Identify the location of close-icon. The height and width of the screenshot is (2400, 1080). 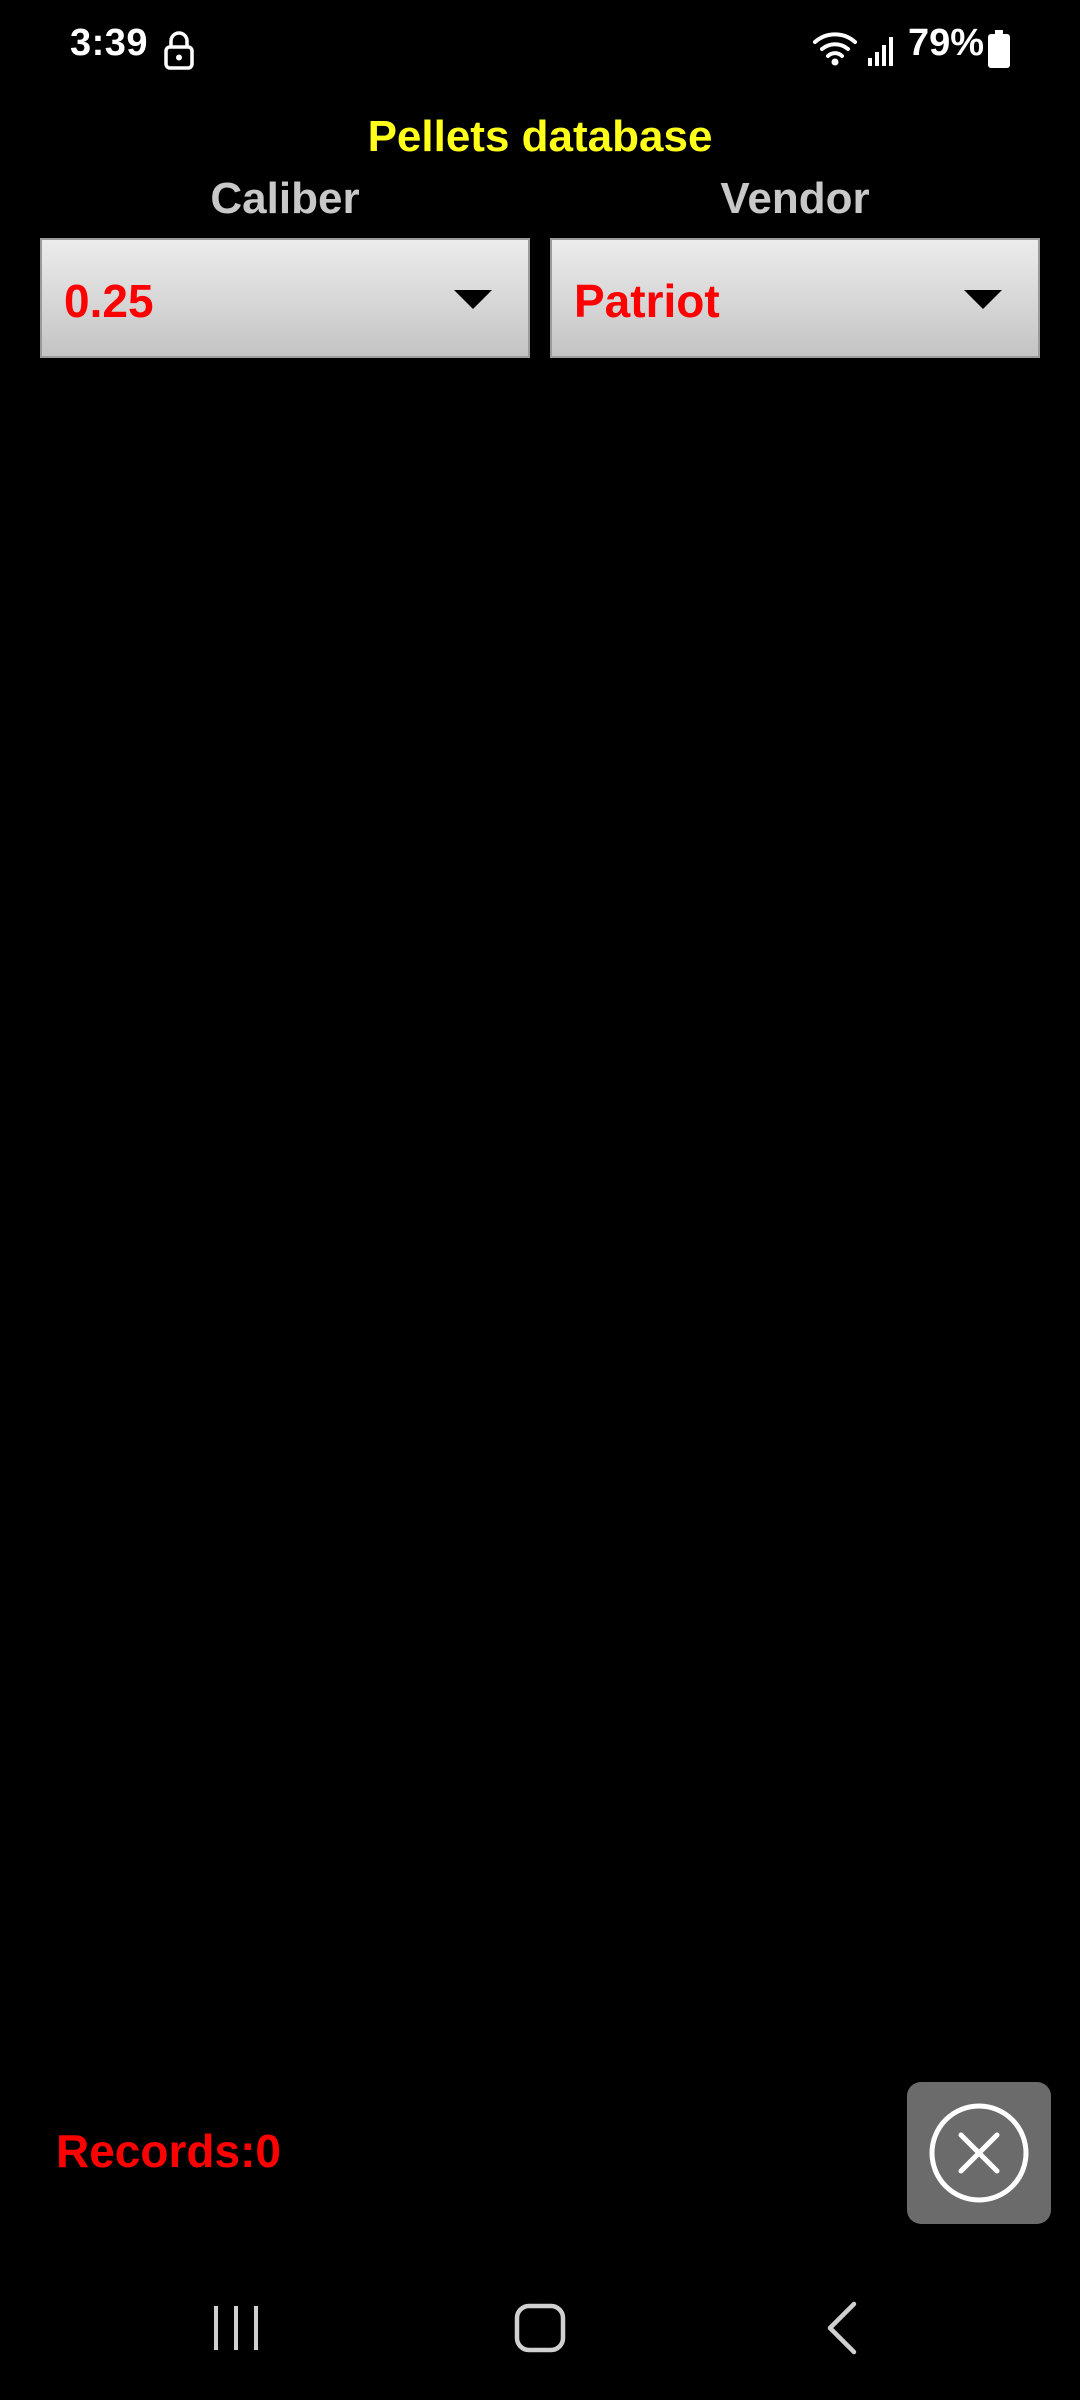
(979, 2153).